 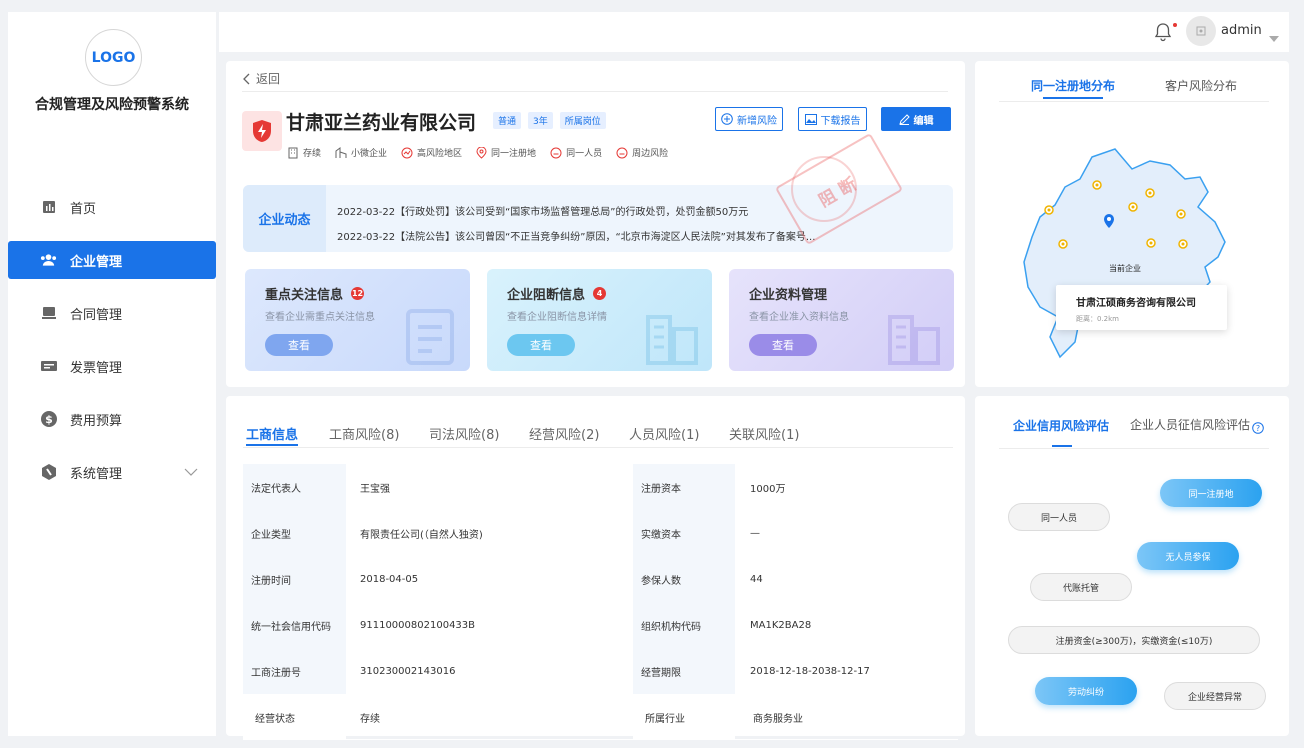 I want to click on bell-icon, so click(x=1163, y=34).